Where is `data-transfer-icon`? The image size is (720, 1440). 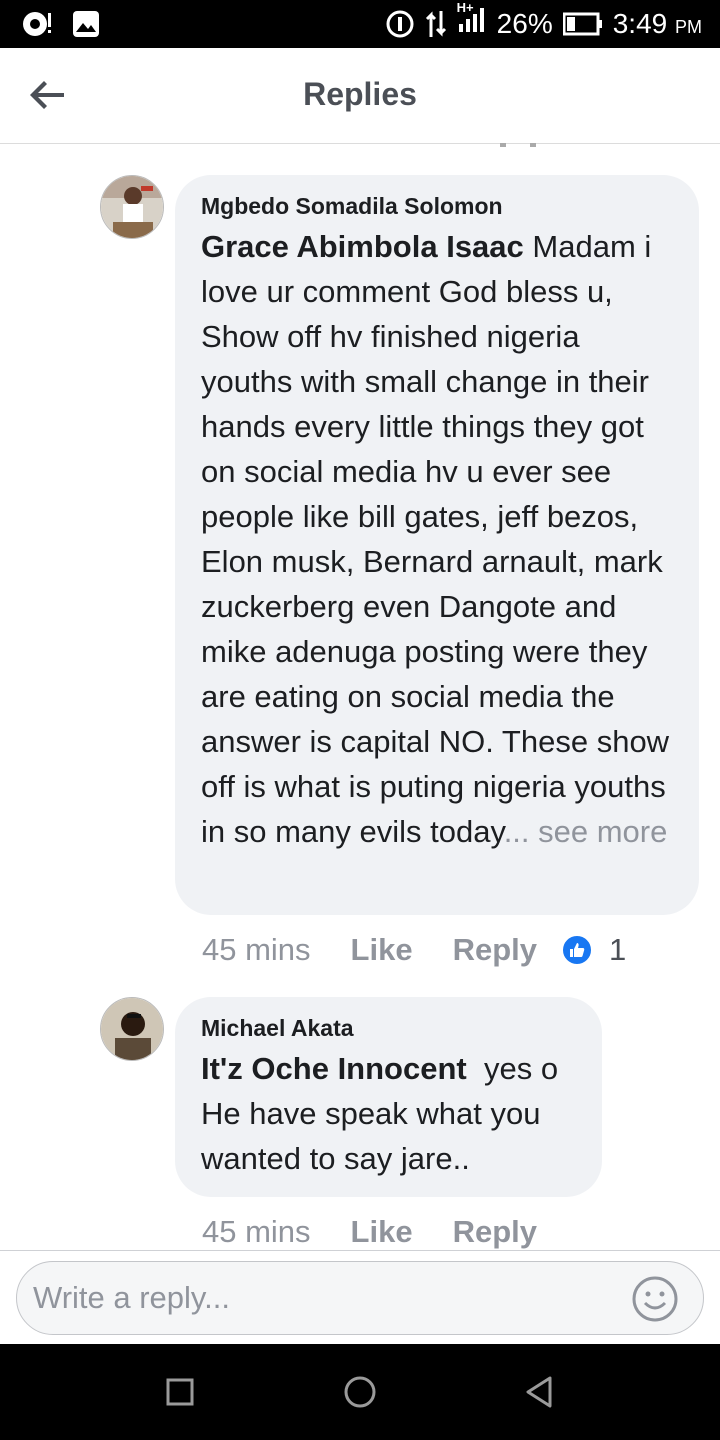
data-transfer-icon is located at coordinates (435, 23).